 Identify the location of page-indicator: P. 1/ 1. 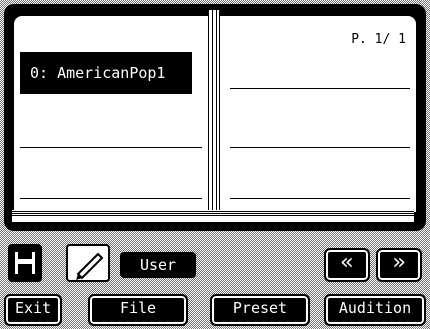
(378, 39).